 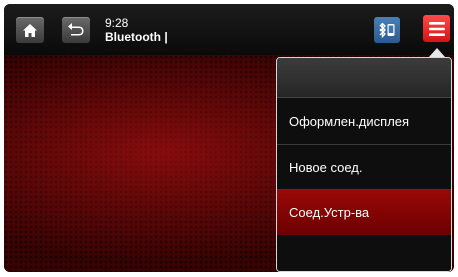 I want to click on home-button, so click(x=30, y=30).